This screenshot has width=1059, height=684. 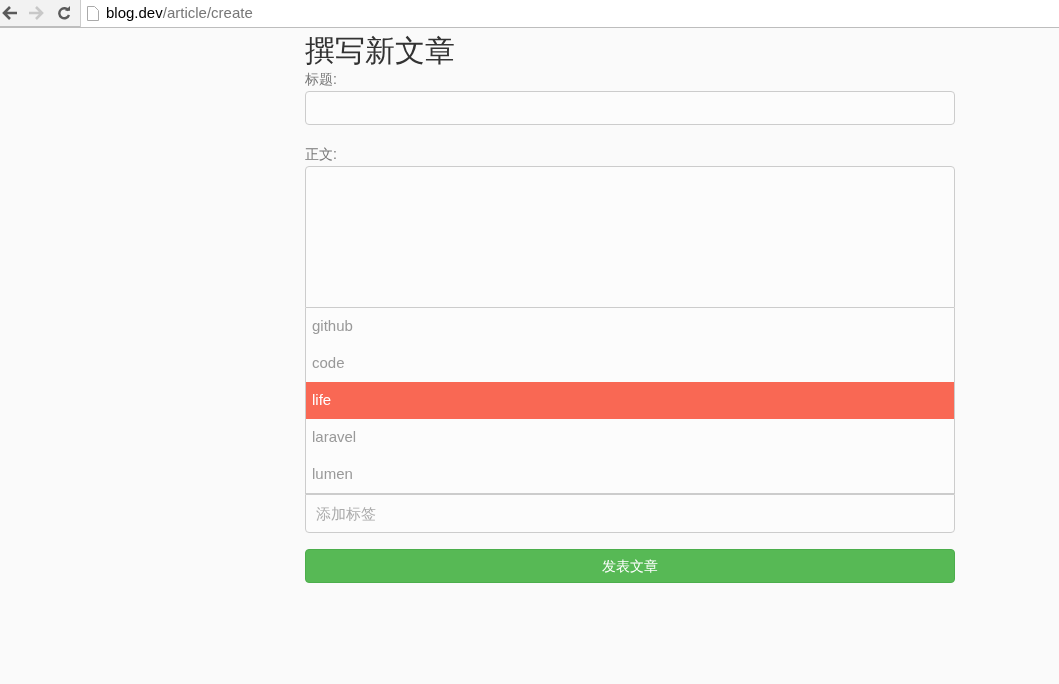 What do you see at coordinates (630, 237) in the screenshot?
I see `body-textarea` at bounding box center [630, 237].